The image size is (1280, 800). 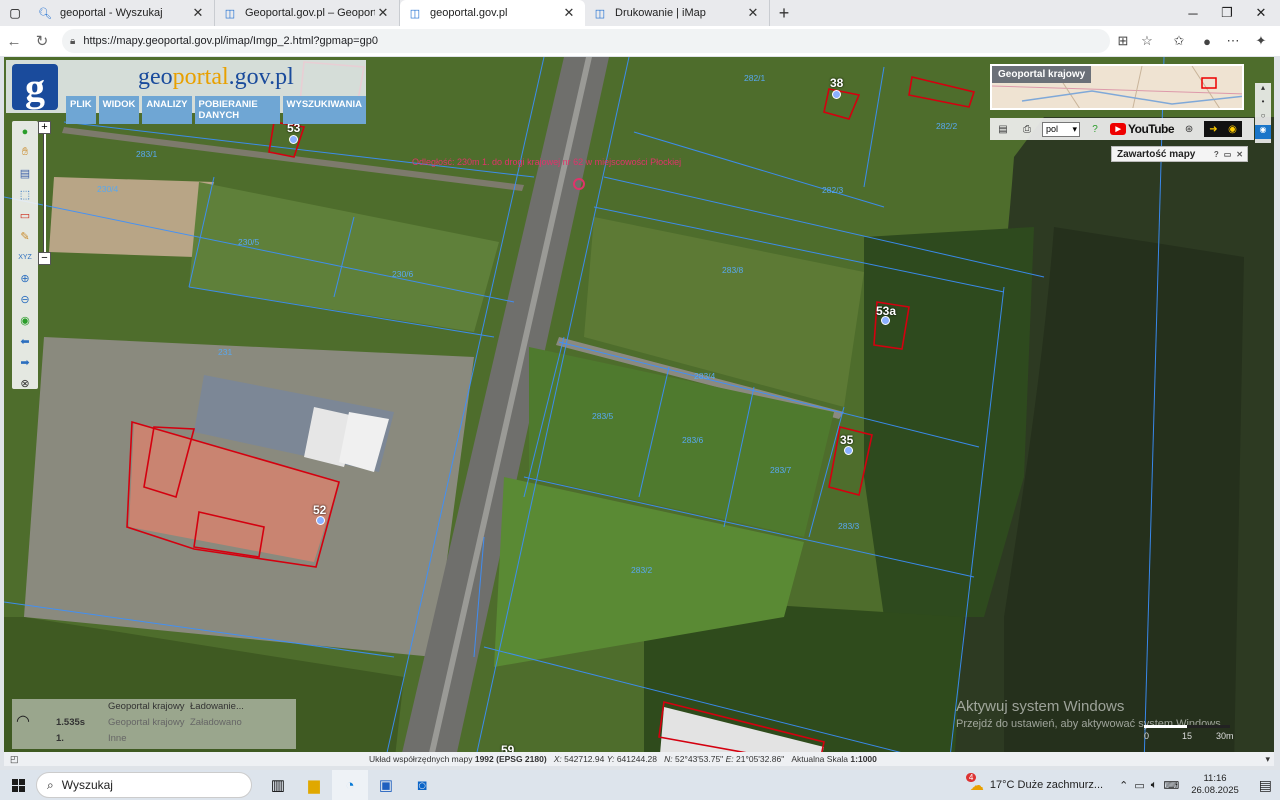 I want to click on more-menu-icon: ⋯, so click(x=1233, y=41).